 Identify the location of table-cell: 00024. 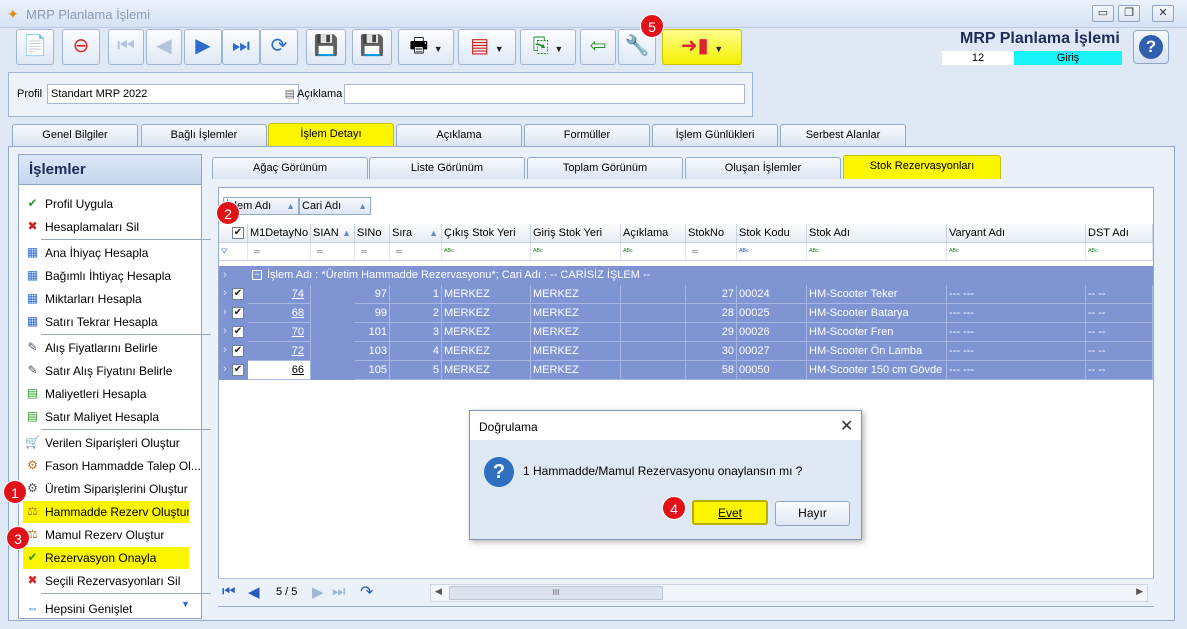
(772, 294).